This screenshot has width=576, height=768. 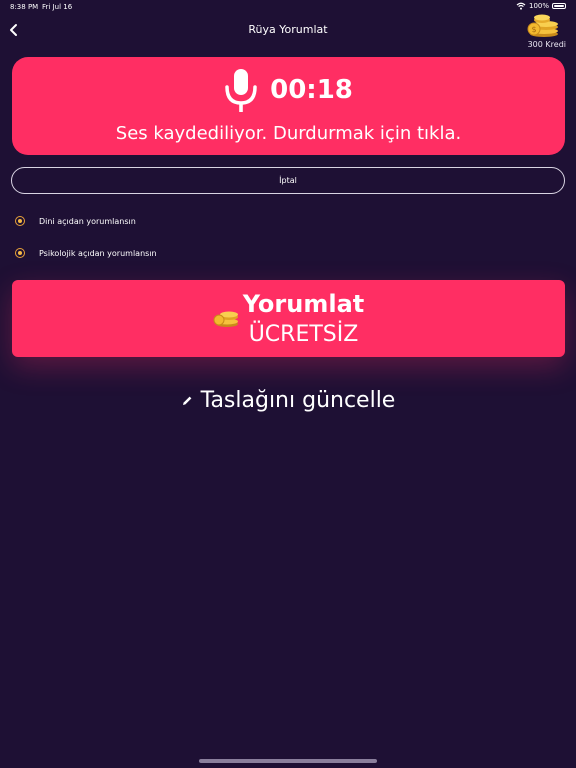 What do you see at coordinates (98, 253) in the screenshot?
I see `option-psychological-label: Psikolojik açıdan yorumlansın` at bounding box center [98, 253].